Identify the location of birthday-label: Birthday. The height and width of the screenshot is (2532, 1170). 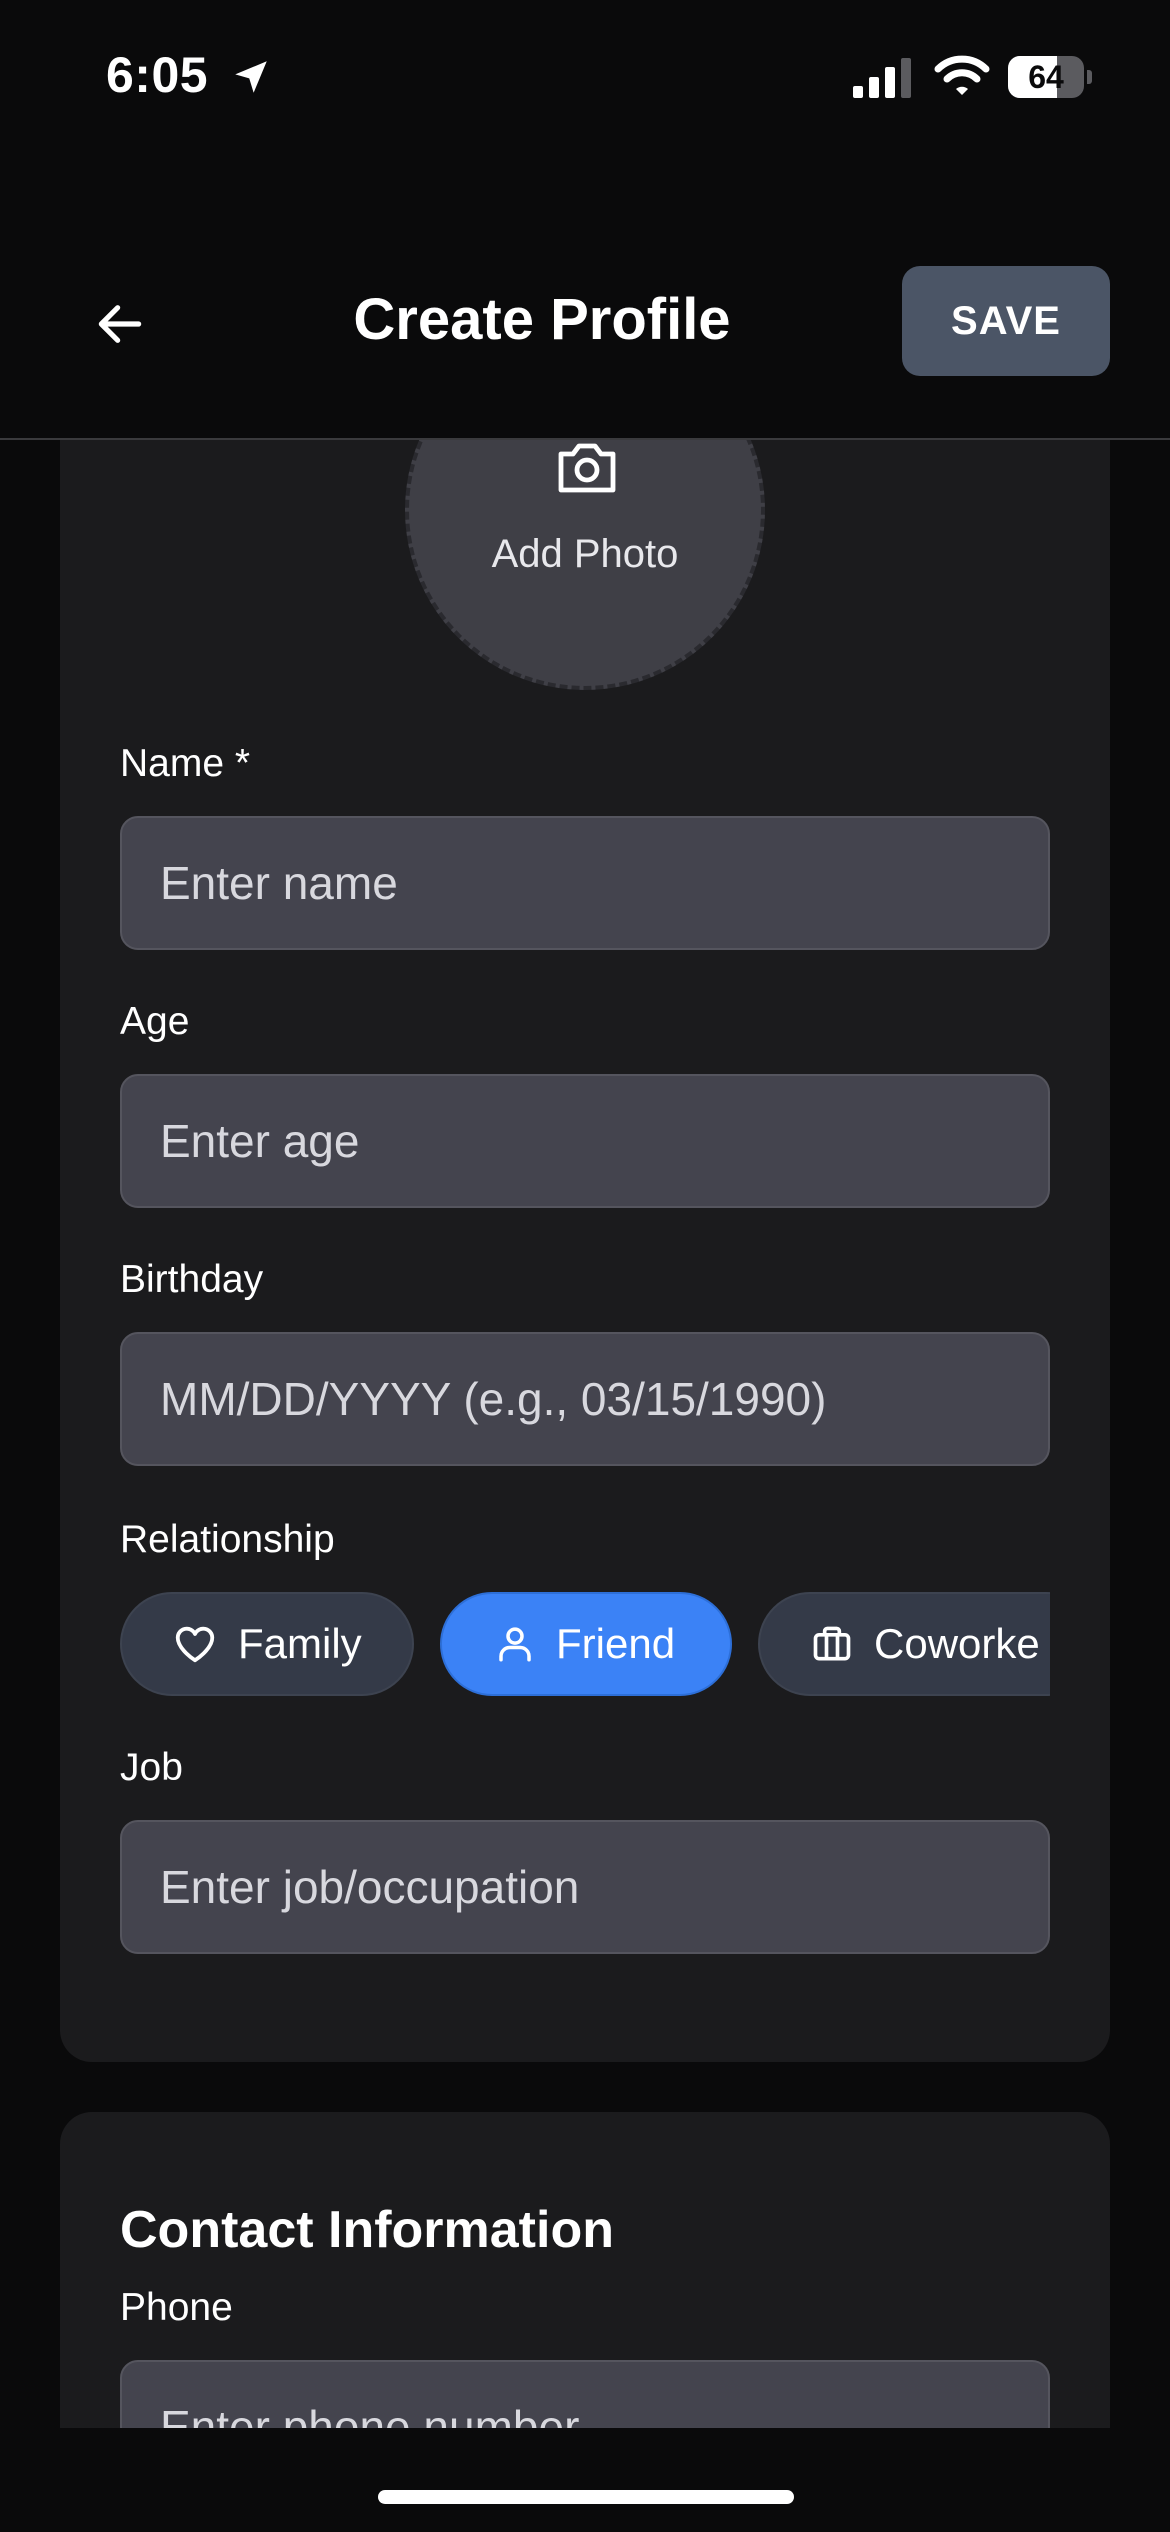
(192, 1279).